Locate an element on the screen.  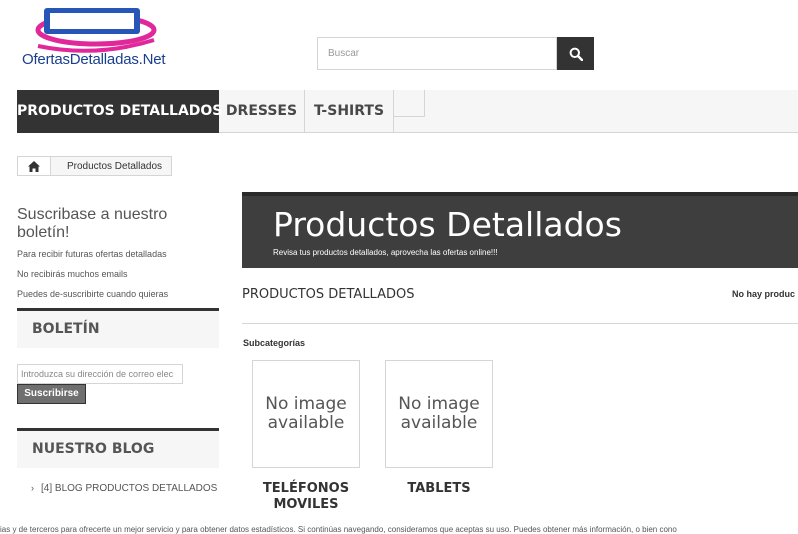
breadcrumb-home is located at coordinates (34, 166).